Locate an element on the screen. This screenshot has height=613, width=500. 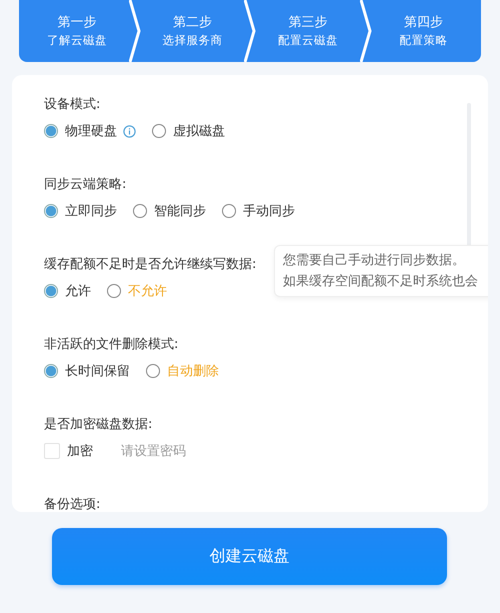
step-subtitle: 配置云磁盘 is located at coordinates (308, 40).